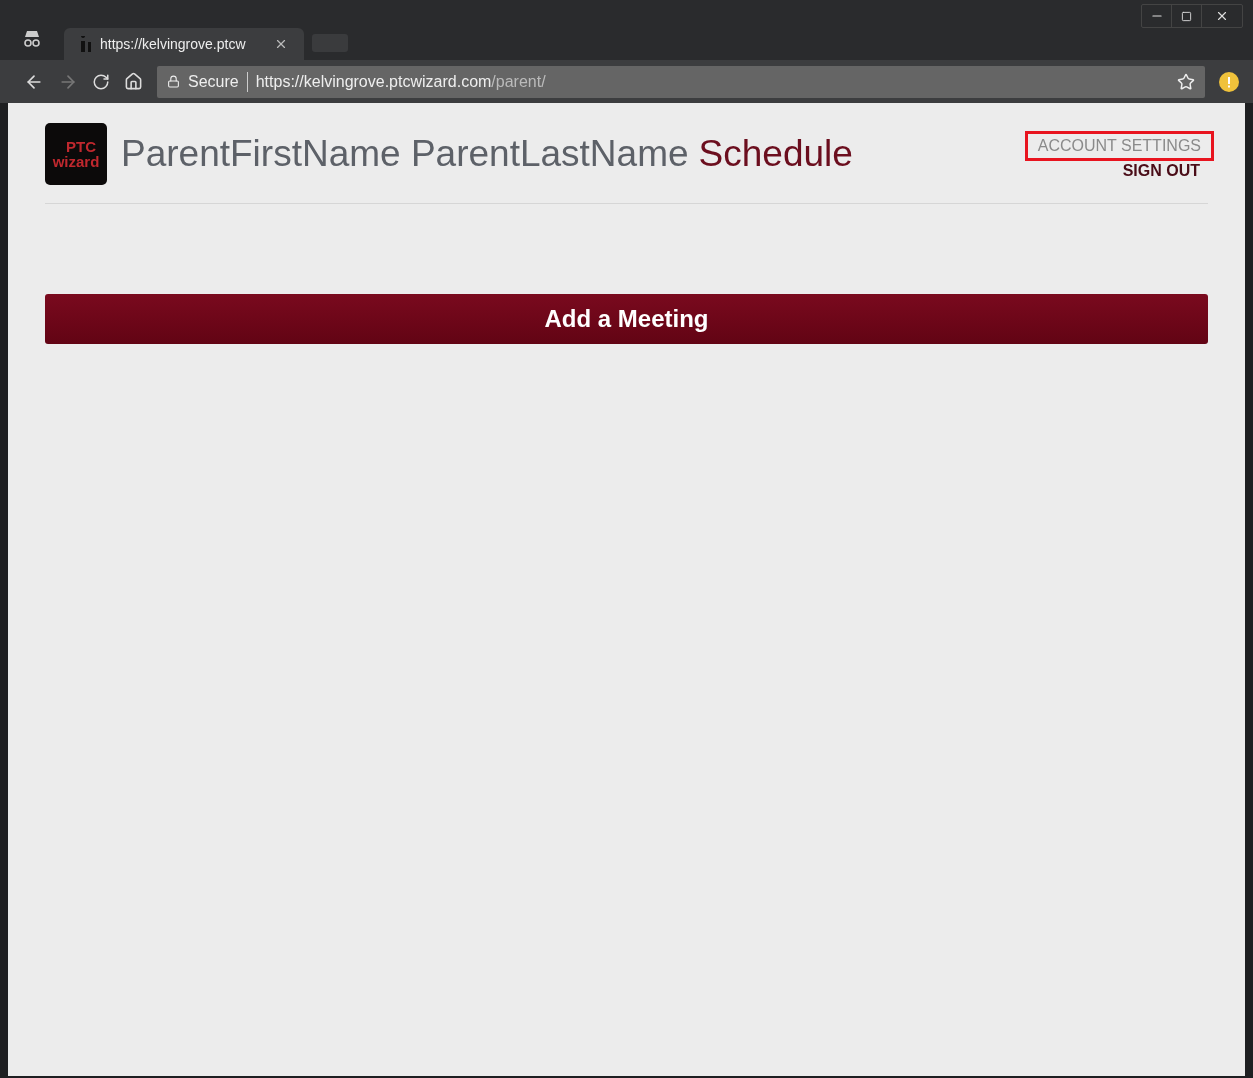  What do you see at coordinates (32, 38) in the screenshot?
I see `incognito-icon` at bounding box center [32, 38].